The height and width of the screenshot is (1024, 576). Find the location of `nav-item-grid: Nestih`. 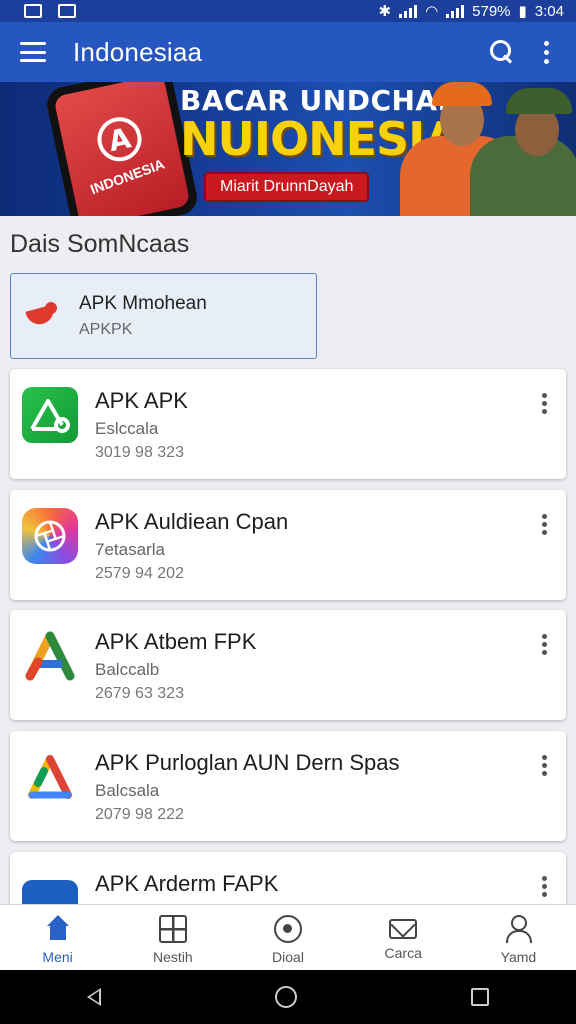

nav-item-grid: Nestih is located at coordinates (172, 937).